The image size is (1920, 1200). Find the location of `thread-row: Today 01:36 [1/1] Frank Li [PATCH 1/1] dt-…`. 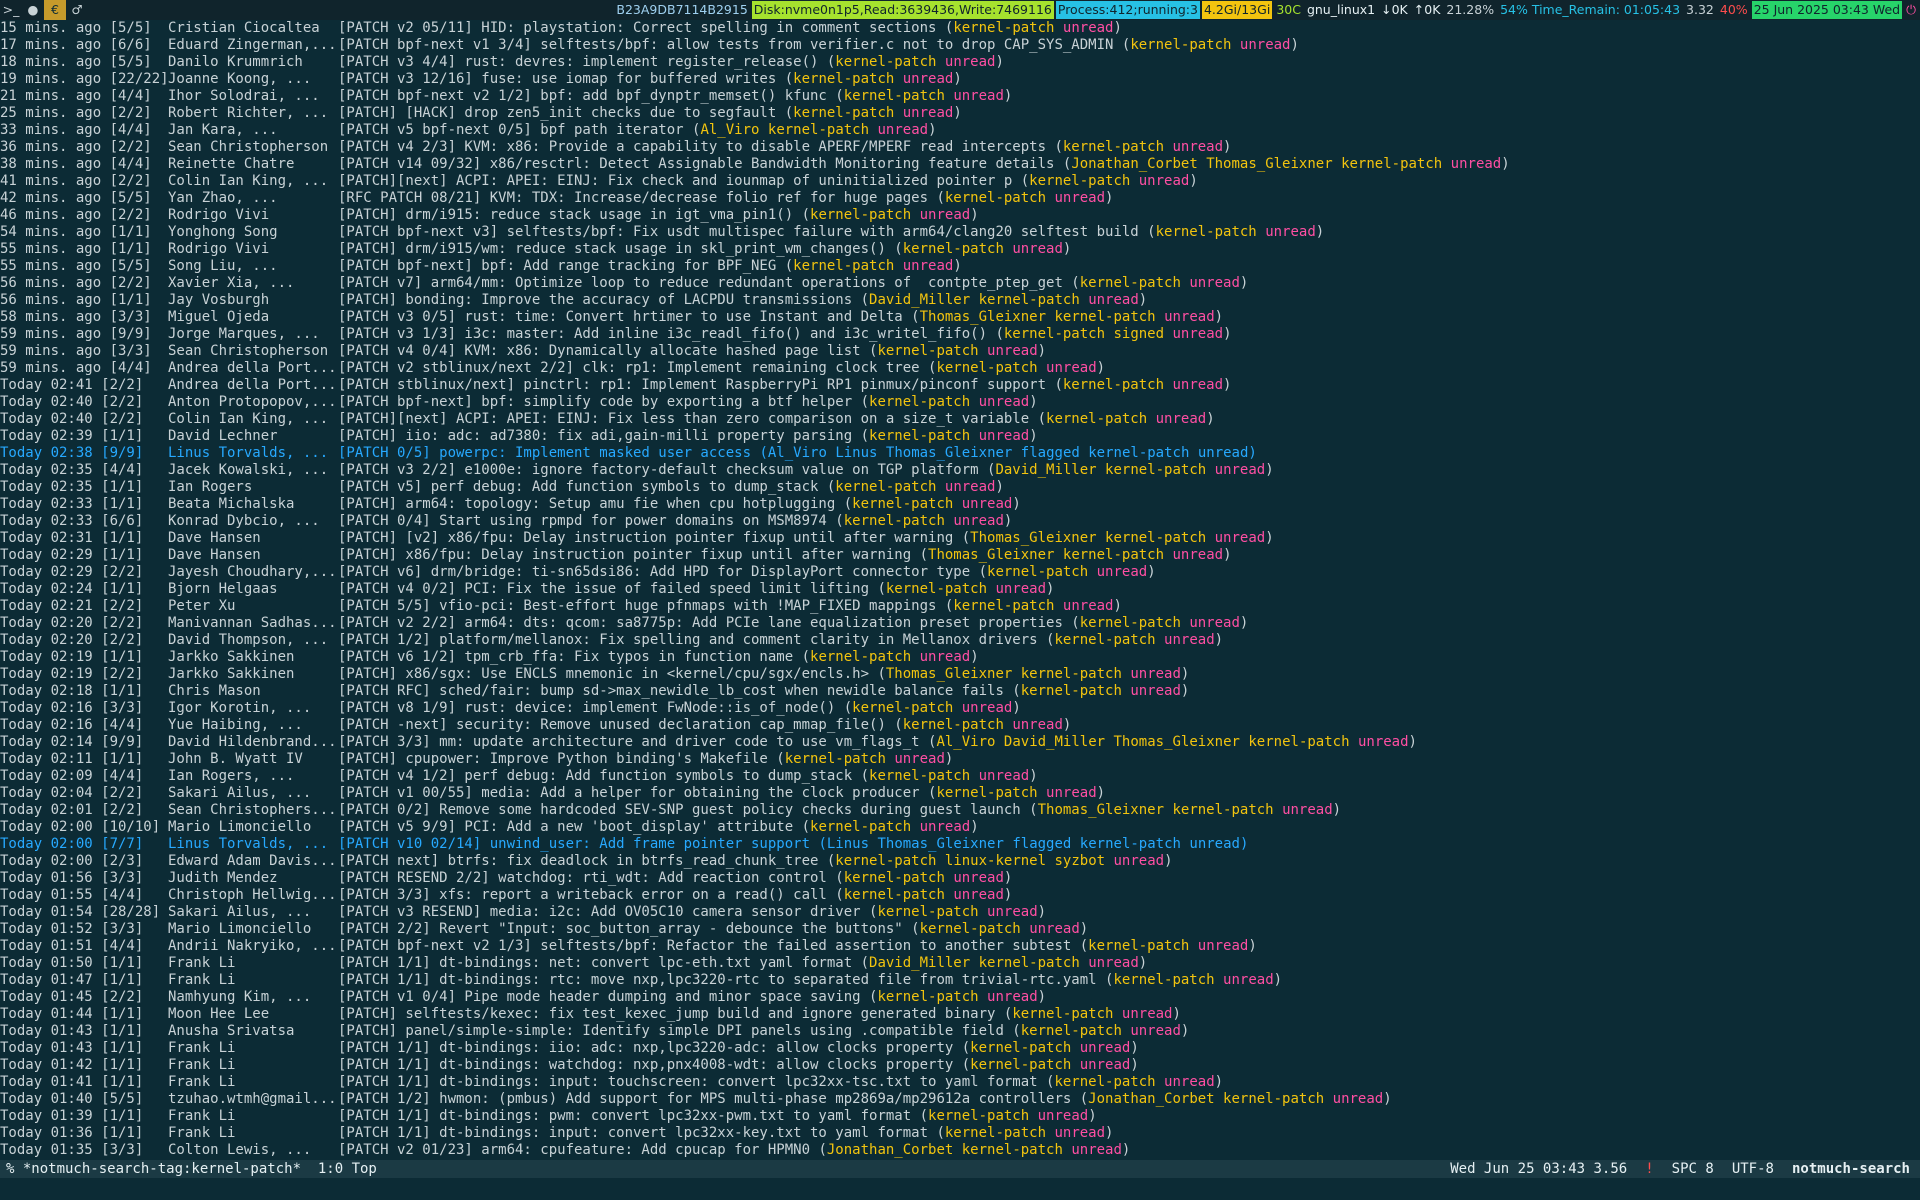

thread-row: Today 01:36 [1/1] Frank Li [PATCH 1/1] dt-… is located at coordinates (960, 1133).